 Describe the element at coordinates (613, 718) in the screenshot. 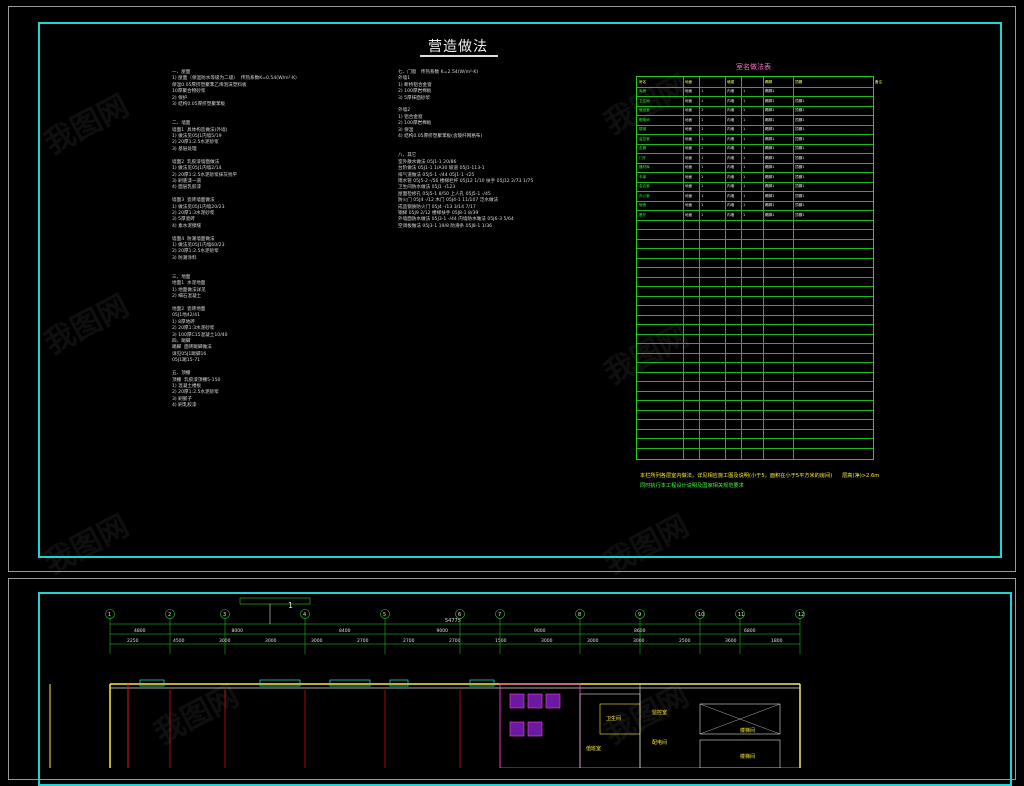

I see `room-label-toilet: 卫生间` at that location.